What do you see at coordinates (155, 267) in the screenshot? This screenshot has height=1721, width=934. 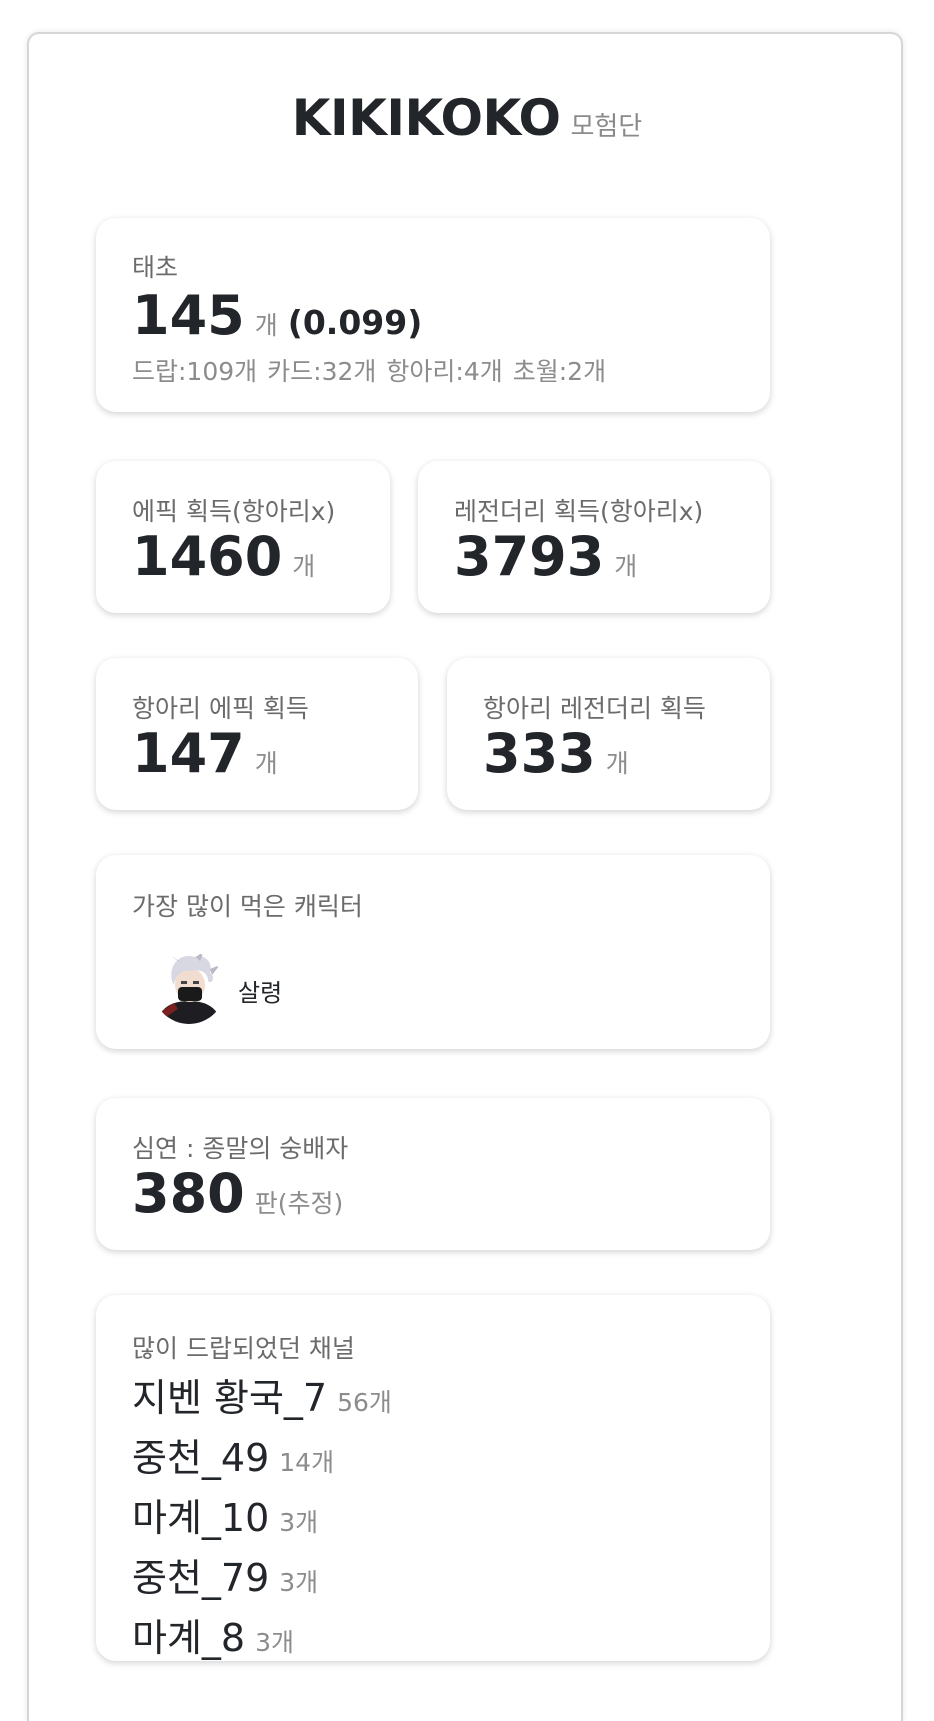 I see `taecho-label: 태초` at bounding box center [155, 267].